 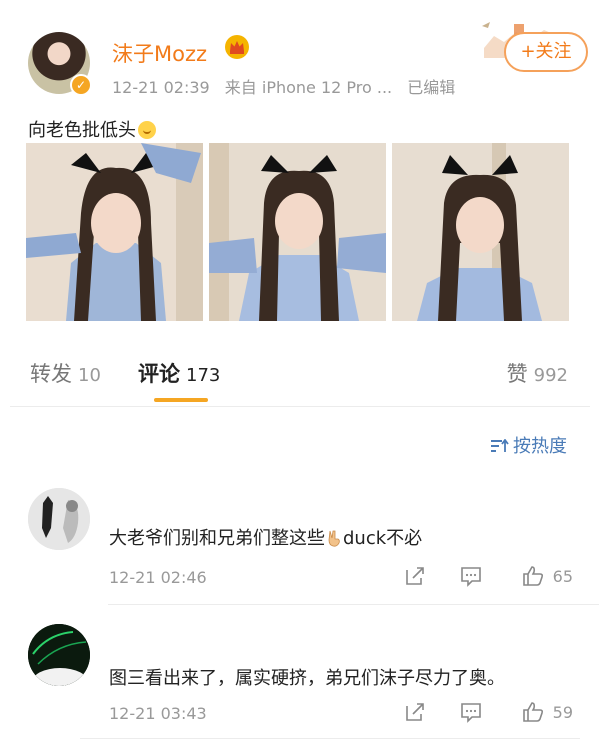 I want to click on comment-item: 大老爷们别和兄弟们整这些 duck不必 12-21 02:46 65, so click(x=313, y=547).